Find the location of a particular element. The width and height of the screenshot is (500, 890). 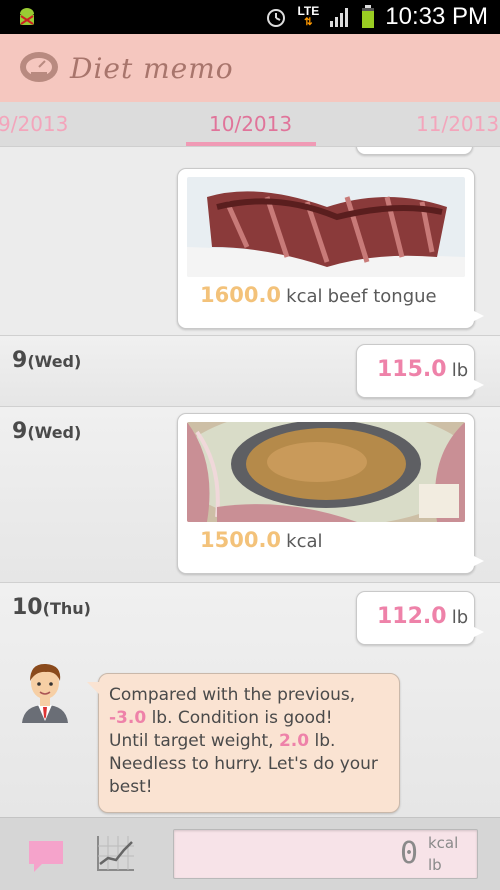

target-remaining: 2.0 is located at coordinates (294, 741).